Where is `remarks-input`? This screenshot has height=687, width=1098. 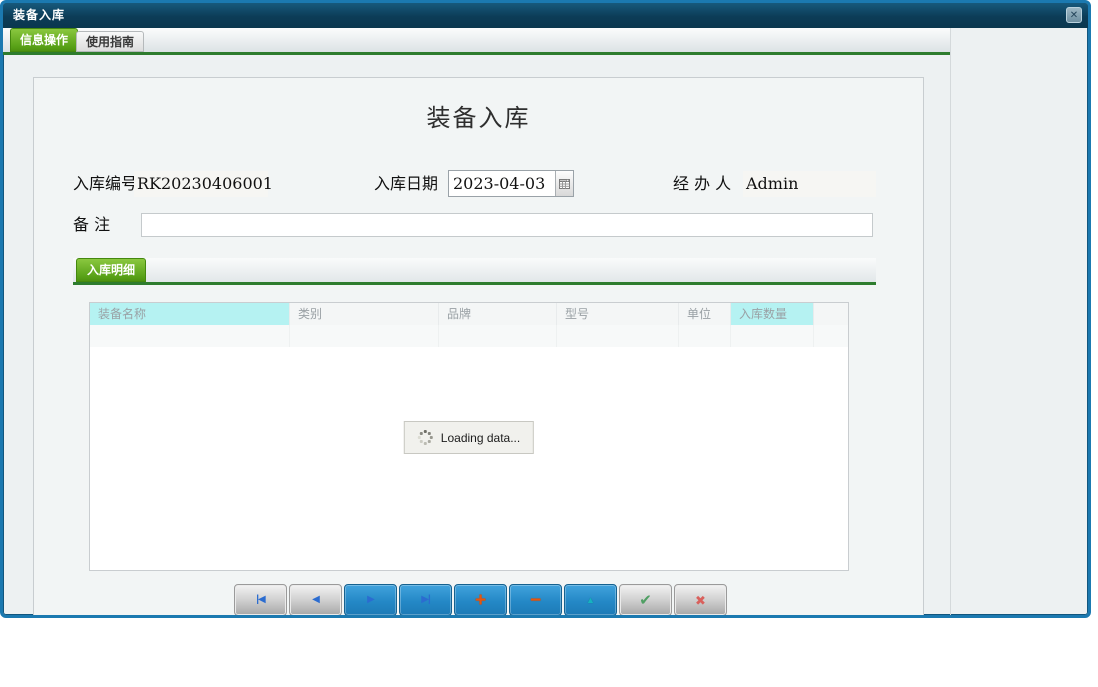
remarks-input is located at coordinates (507, 225).